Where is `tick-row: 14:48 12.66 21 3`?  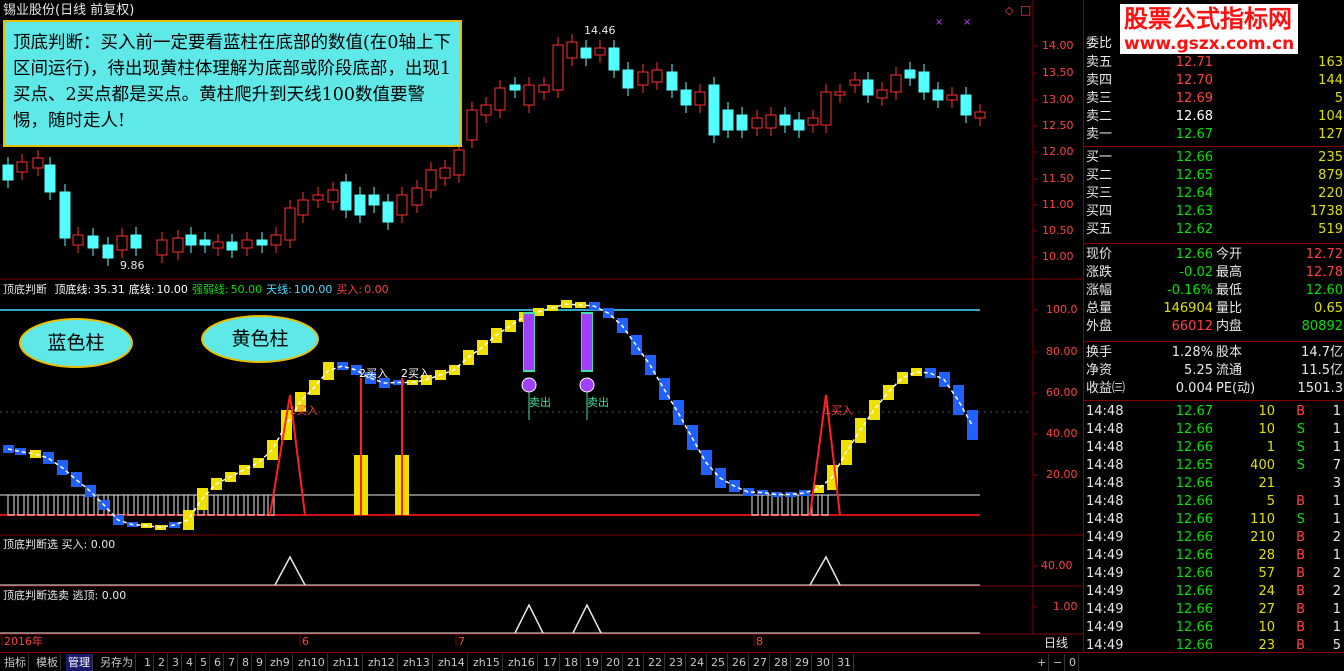 tick-row: 14:48 12.66 21 3 is located at coordinates (1214, 483).